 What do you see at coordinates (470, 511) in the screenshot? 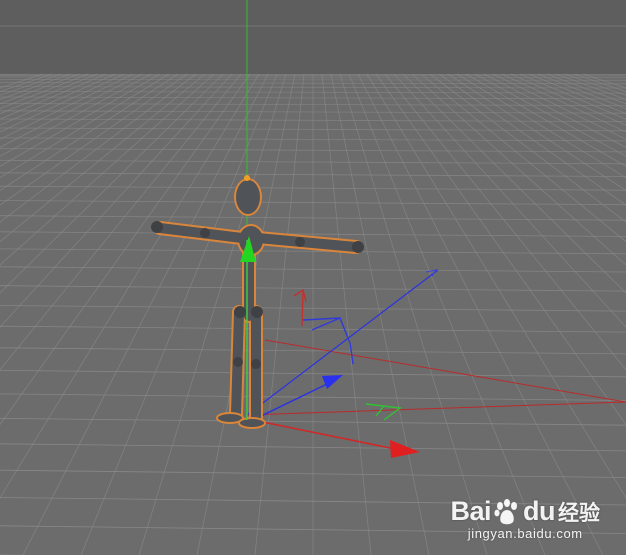
I see `watermark-brand-left: Bai` at bounding box center [470, 511].